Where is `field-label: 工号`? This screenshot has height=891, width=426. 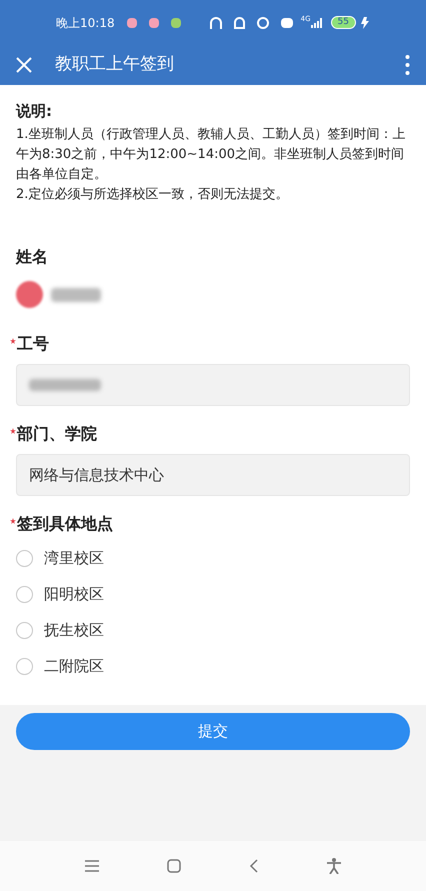
field-label: 工号 is located at coordinates (33, 344).